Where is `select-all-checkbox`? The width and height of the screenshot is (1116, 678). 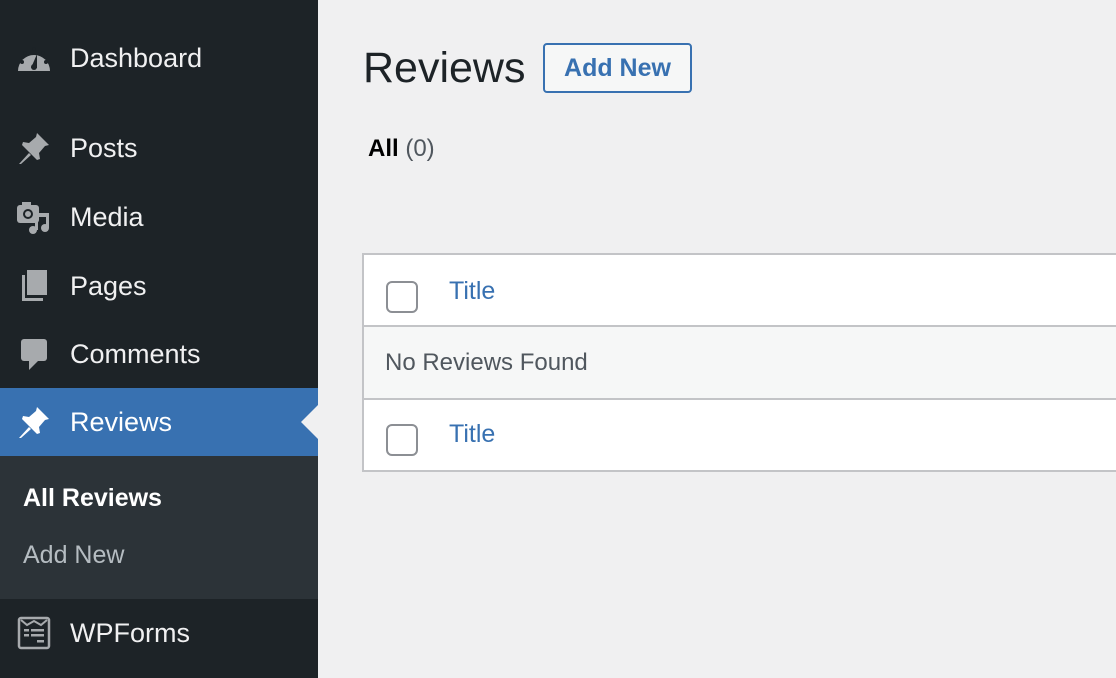
select-all-checkbox is located at coordinates (402, 297).